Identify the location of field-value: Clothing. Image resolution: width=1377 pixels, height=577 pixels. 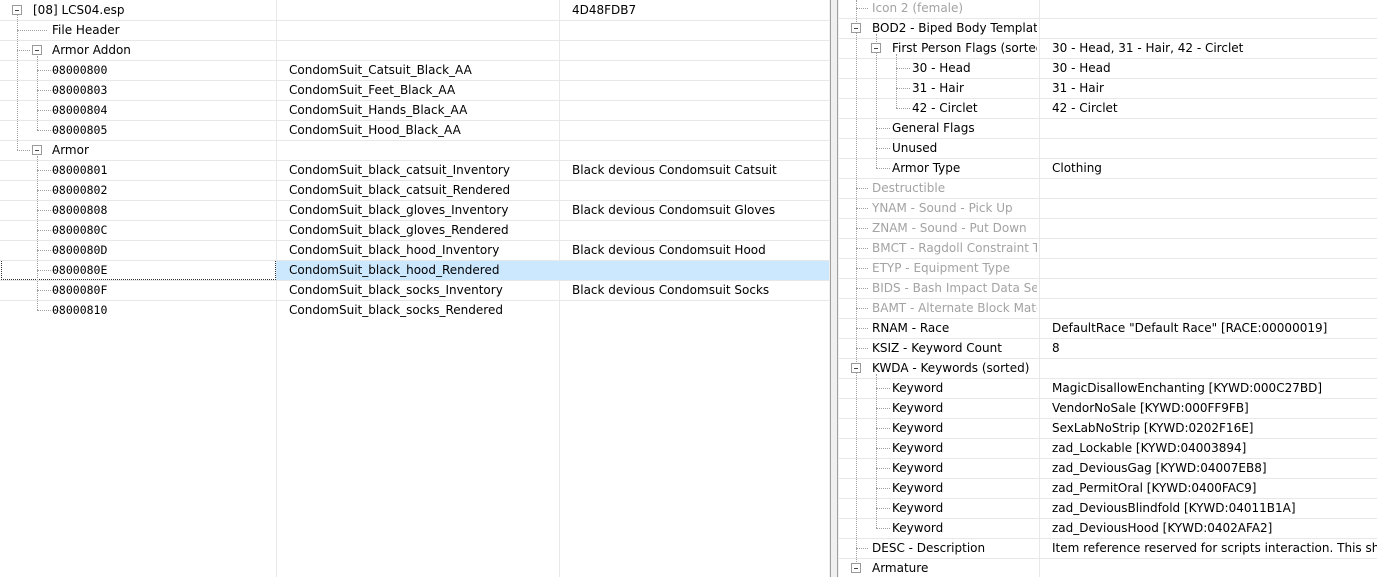
(1077, 168).